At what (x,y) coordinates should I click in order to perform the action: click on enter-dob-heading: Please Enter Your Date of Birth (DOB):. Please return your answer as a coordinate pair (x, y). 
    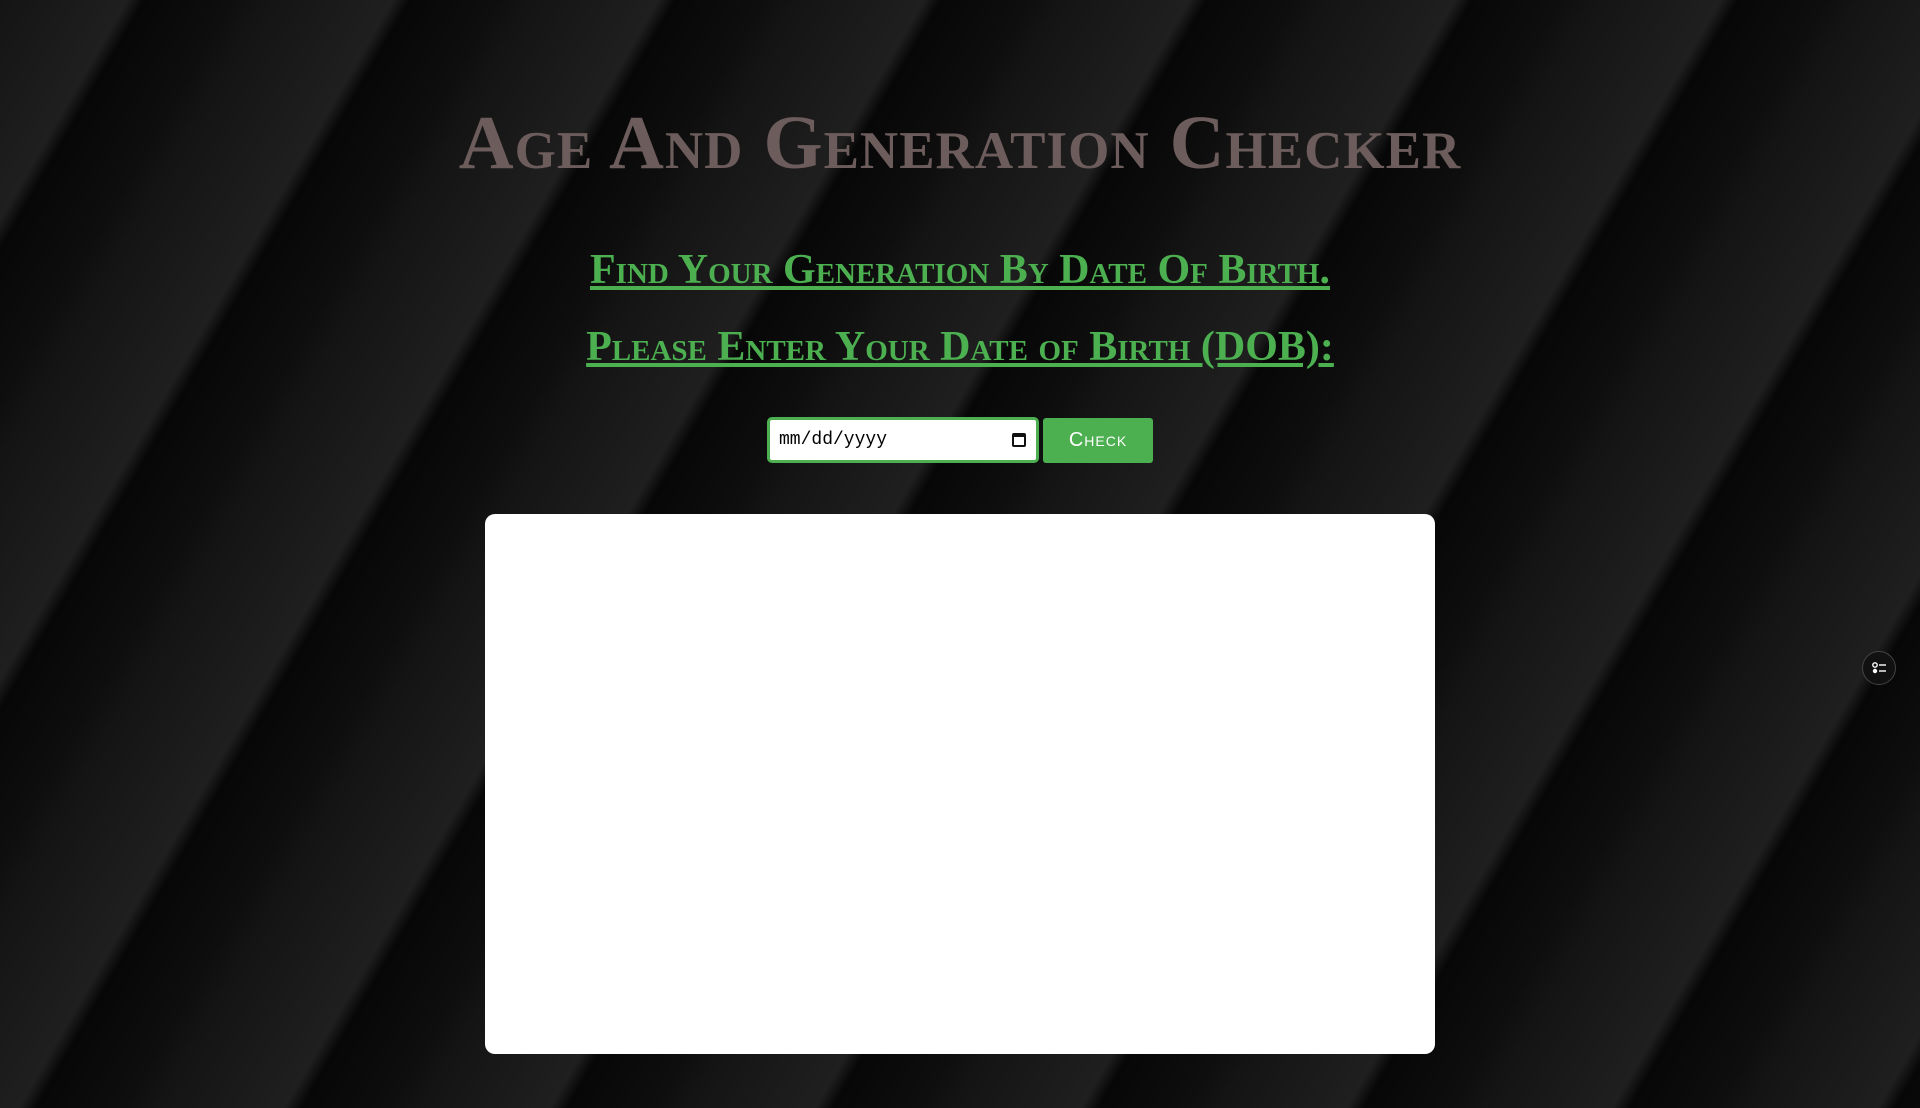
    Looking at the image, I should click on (960, 347).